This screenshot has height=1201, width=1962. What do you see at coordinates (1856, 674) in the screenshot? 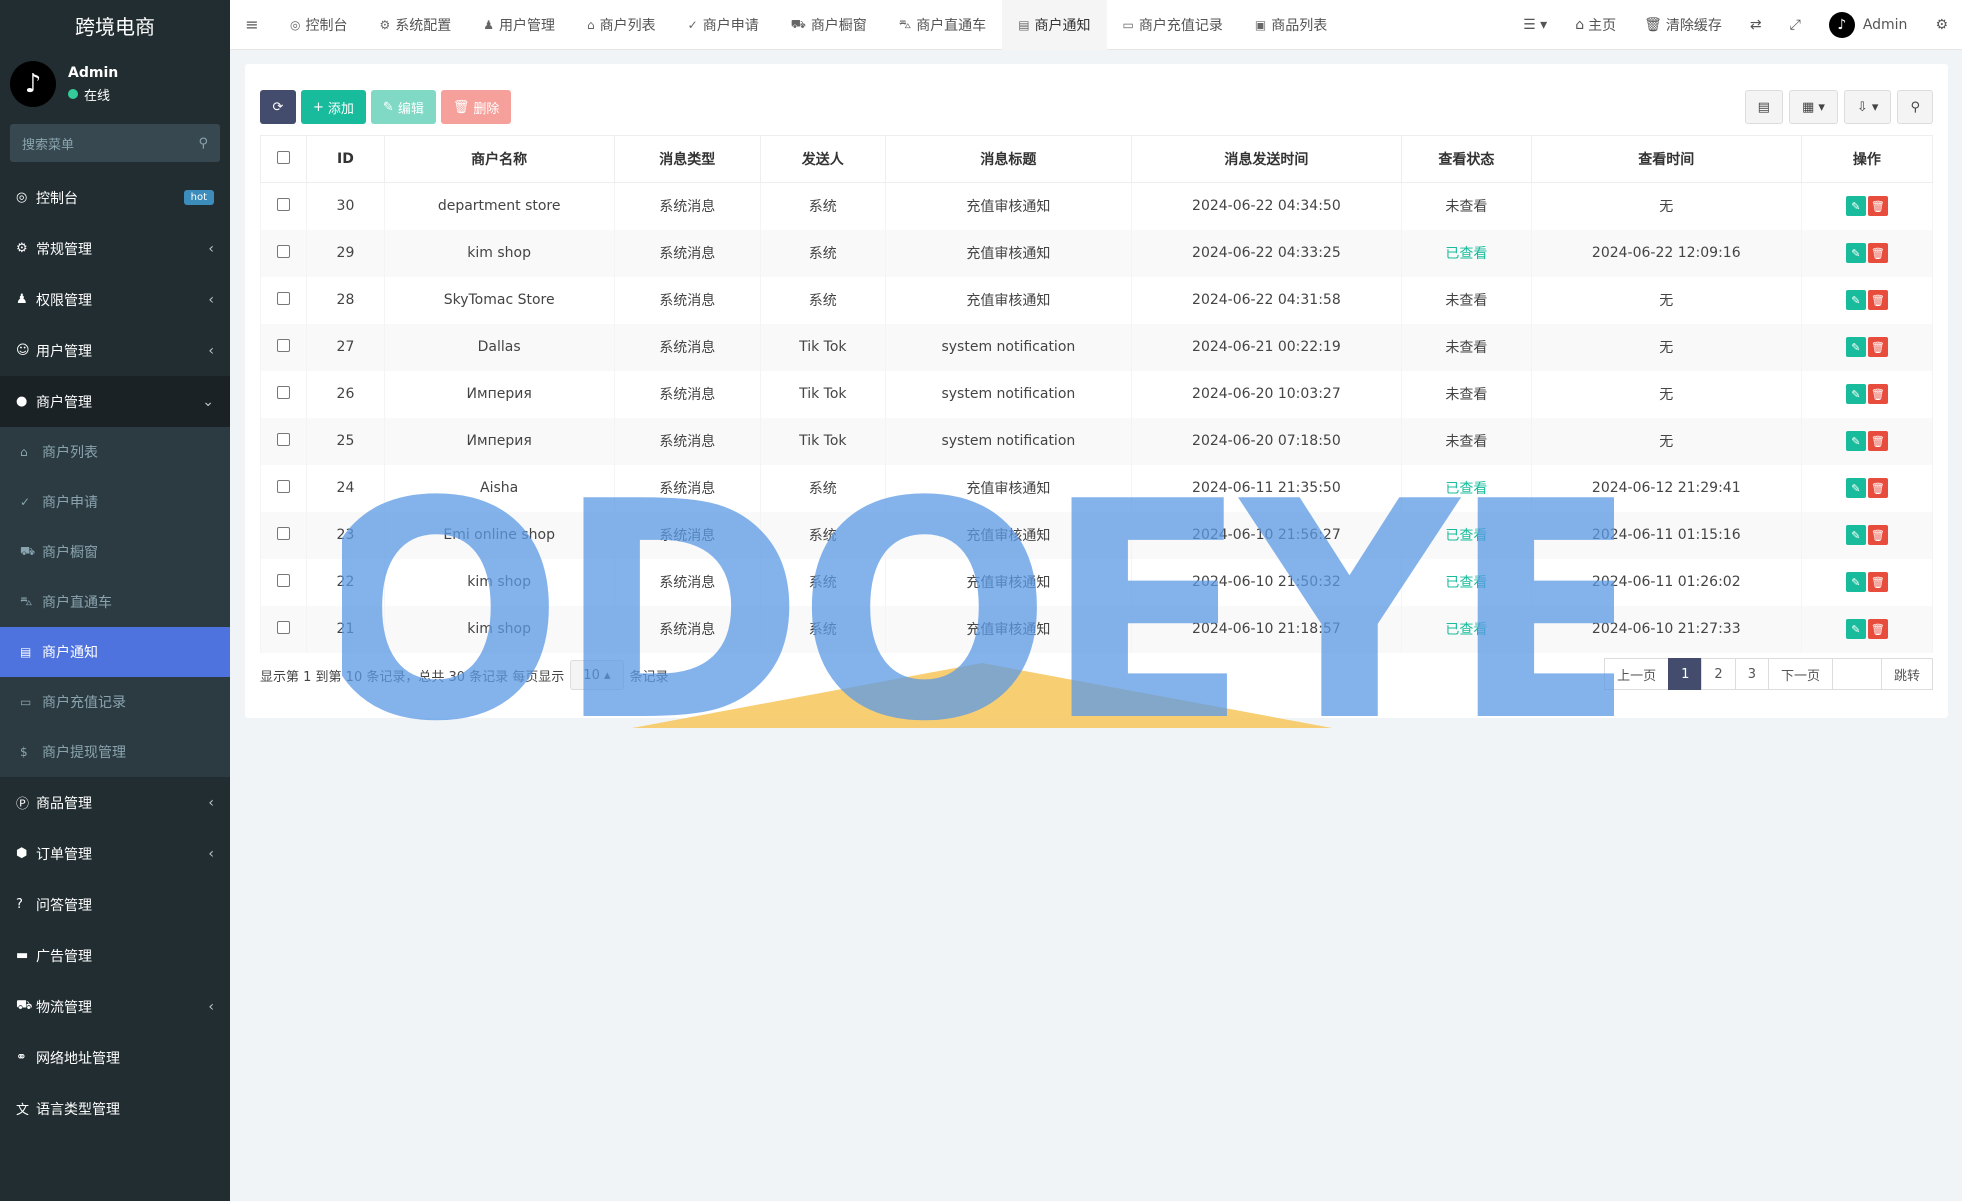
I see `jump-page-input` at bounding box center [1856, 674].